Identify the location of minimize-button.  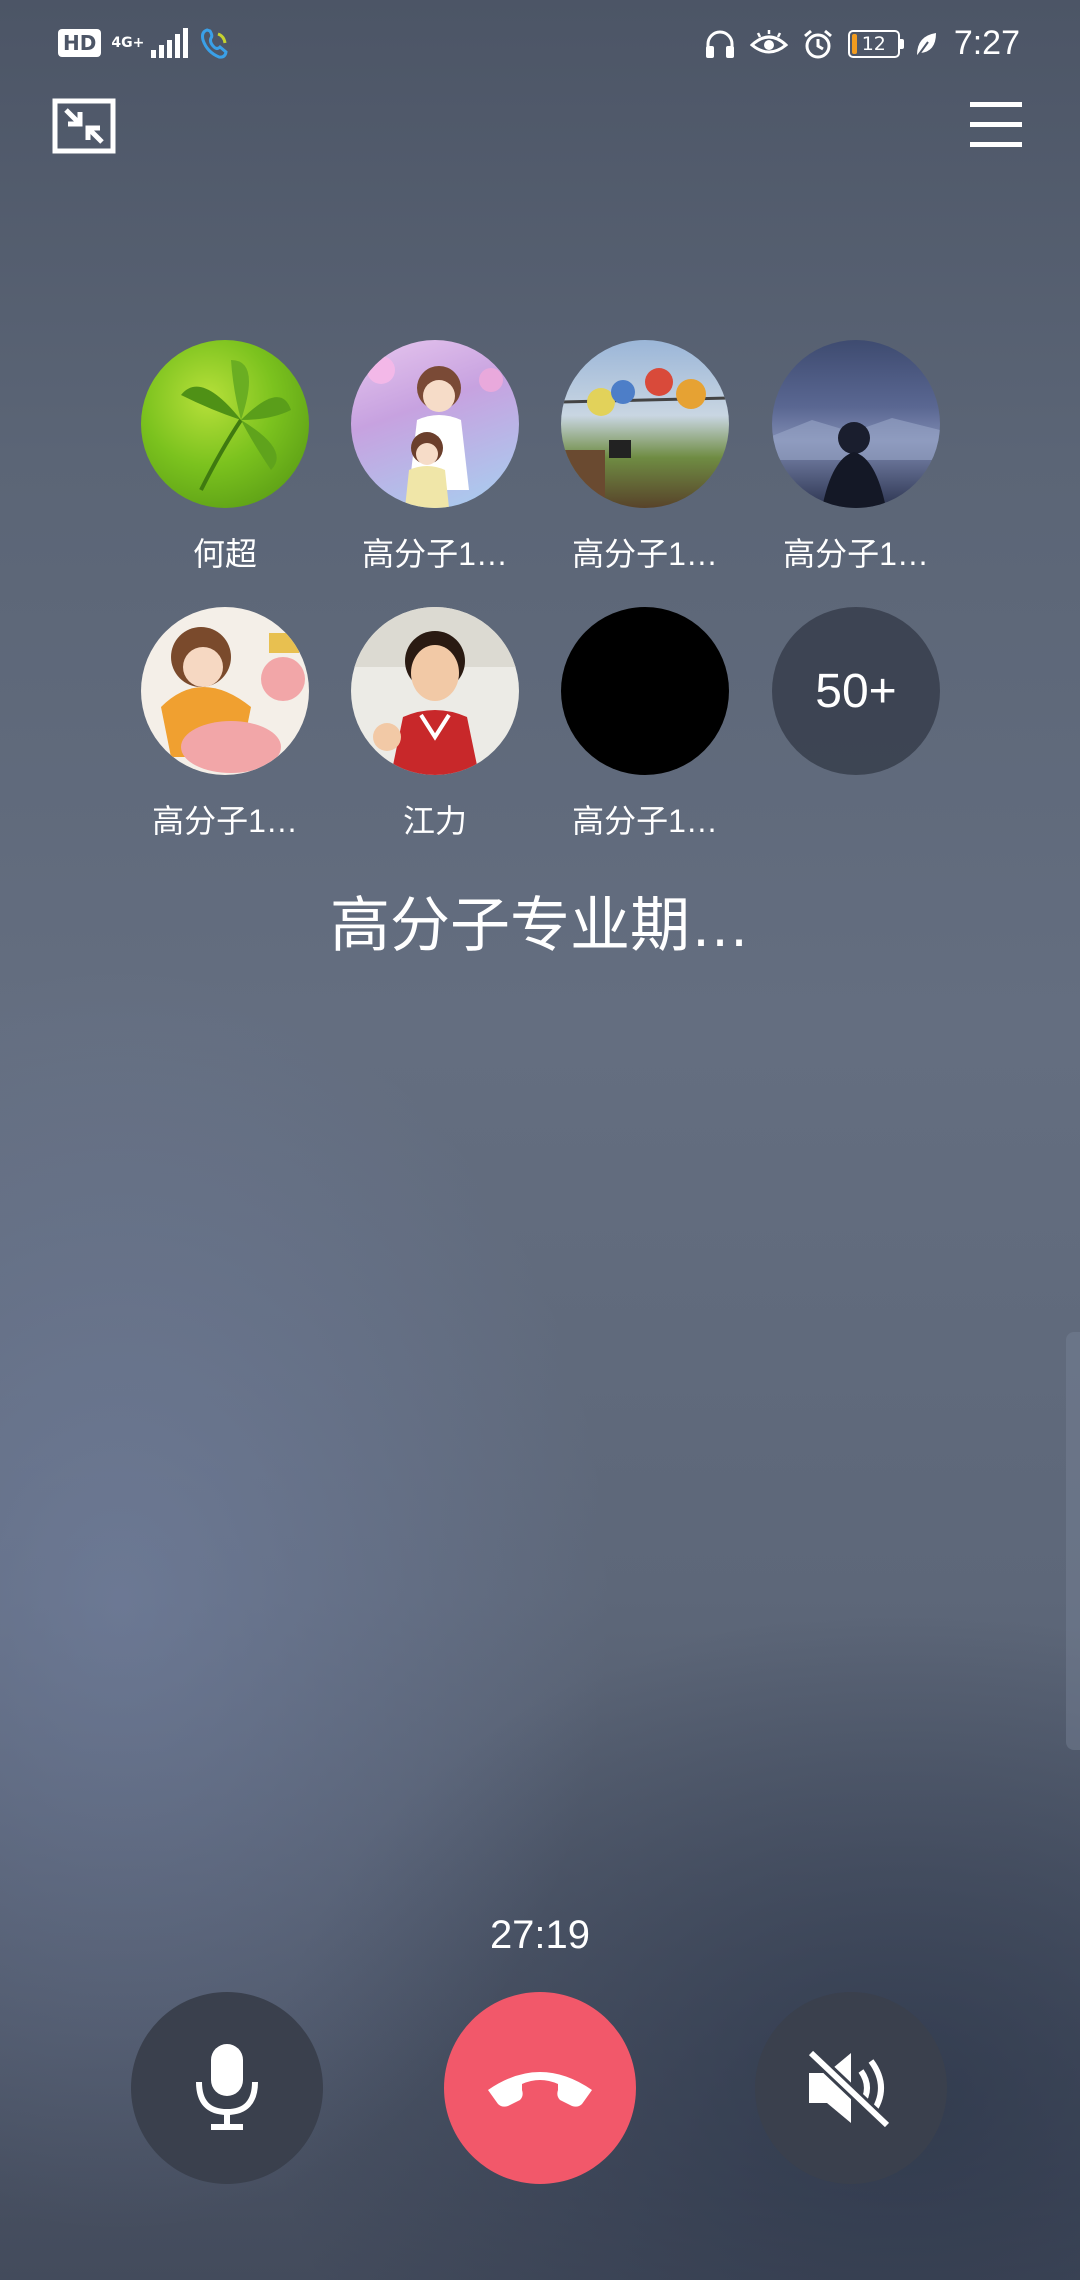
(84, 126).